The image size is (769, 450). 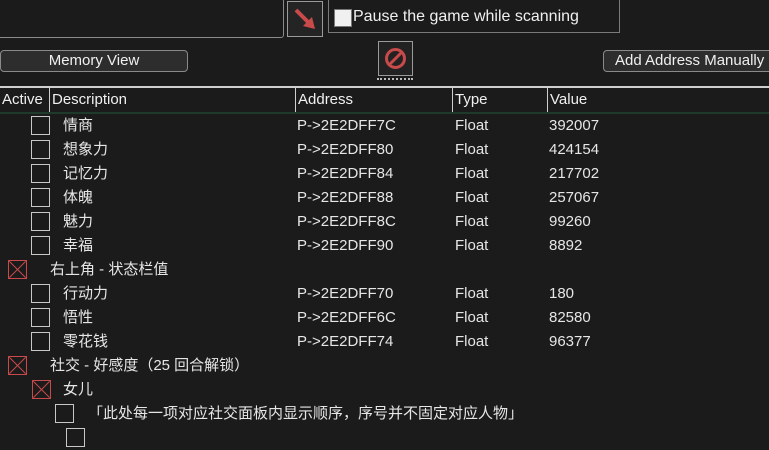 I want to click on row-value: 99260, so click(x=570, y=221).